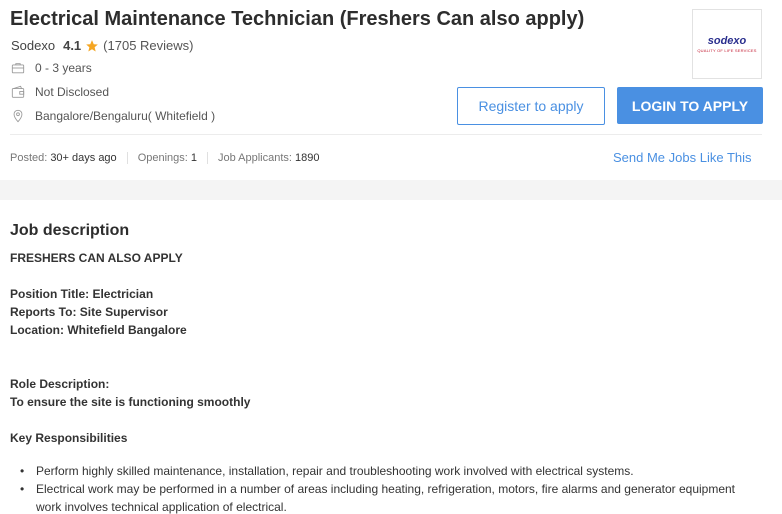 This screenshot has height=514, width=782. I want to click on job-description-heading: Job description, so click(70, 230).